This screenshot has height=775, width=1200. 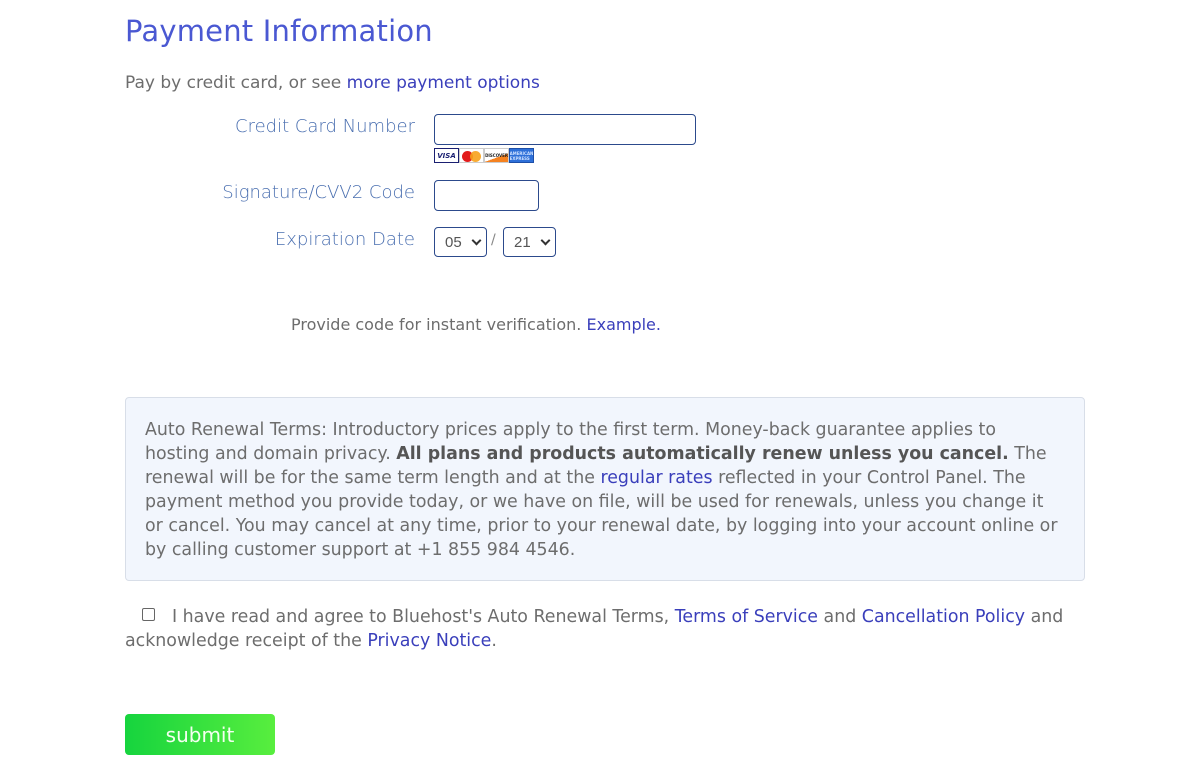 I want to click on card-logos: VISA DISCOVER AMERICAN EXPRESS, so click(x=484, y=156).